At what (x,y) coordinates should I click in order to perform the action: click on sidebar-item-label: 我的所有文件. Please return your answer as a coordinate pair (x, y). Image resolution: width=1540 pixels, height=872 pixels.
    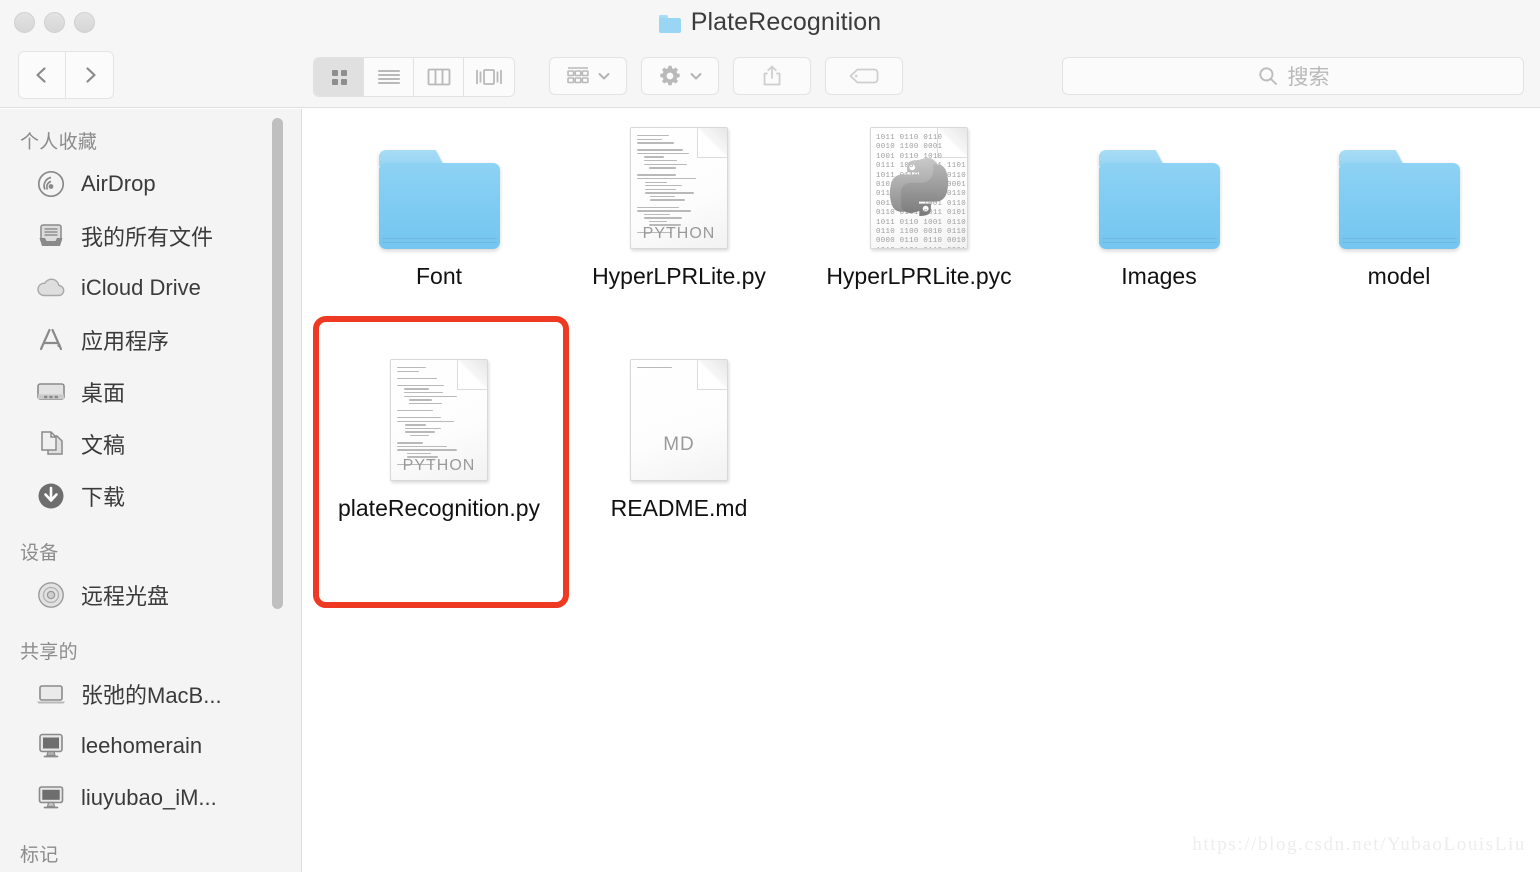
    Looking at the image, I should click on (147, 237).